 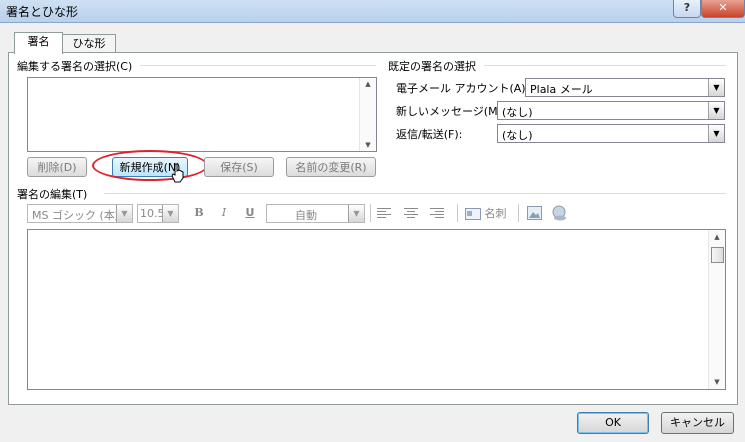 What do you see at coordinates (463, 88) in the screenshot?
I see `account-label: 電子メール アカウント(A):` at bounding box center [463, 88].